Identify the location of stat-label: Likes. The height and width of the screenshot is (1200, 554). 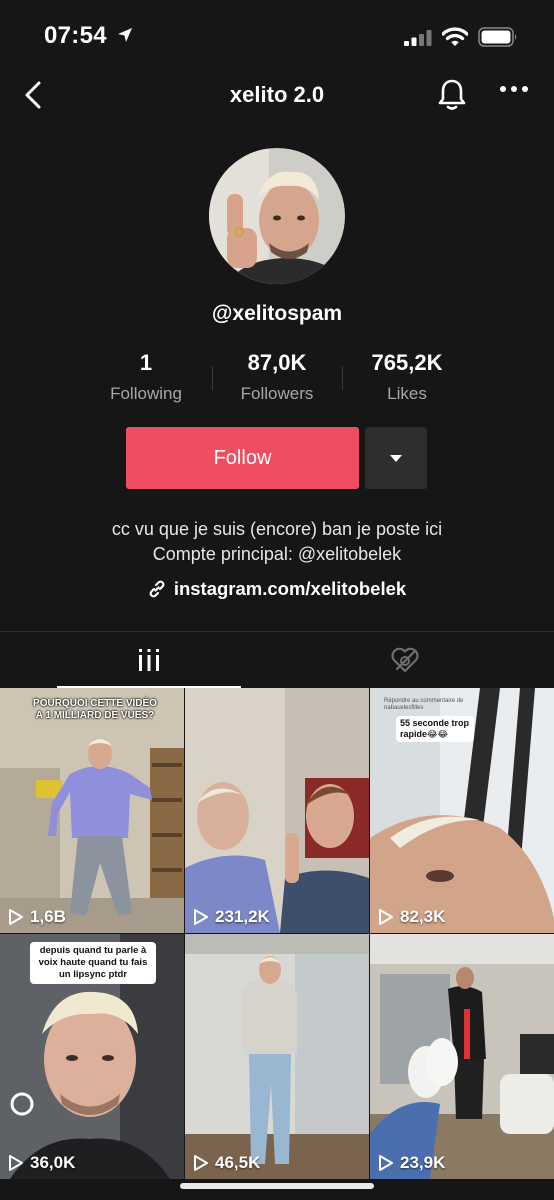
(407, 393).